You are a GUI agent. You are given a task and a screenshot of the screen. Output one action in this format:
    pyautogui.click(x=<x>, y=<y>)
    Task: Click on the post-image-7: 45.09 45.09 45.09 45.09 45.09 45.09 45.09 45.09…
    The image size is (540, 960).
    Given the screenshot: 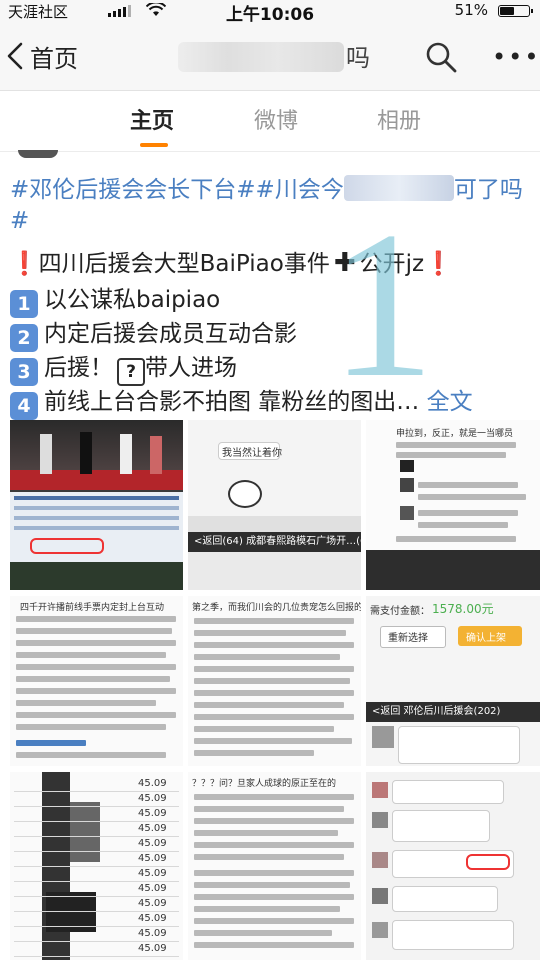 What is the action you would take?
    pyautogui.click(x=96, y=866)
    